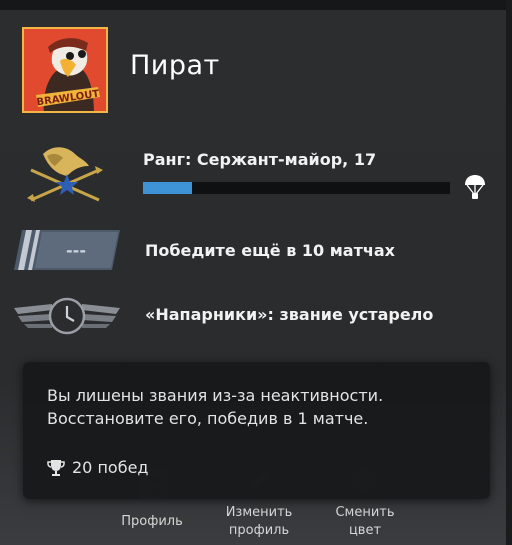 This screenshot has width=512, height=545. I want to click on top-edge, so click(256, 5).